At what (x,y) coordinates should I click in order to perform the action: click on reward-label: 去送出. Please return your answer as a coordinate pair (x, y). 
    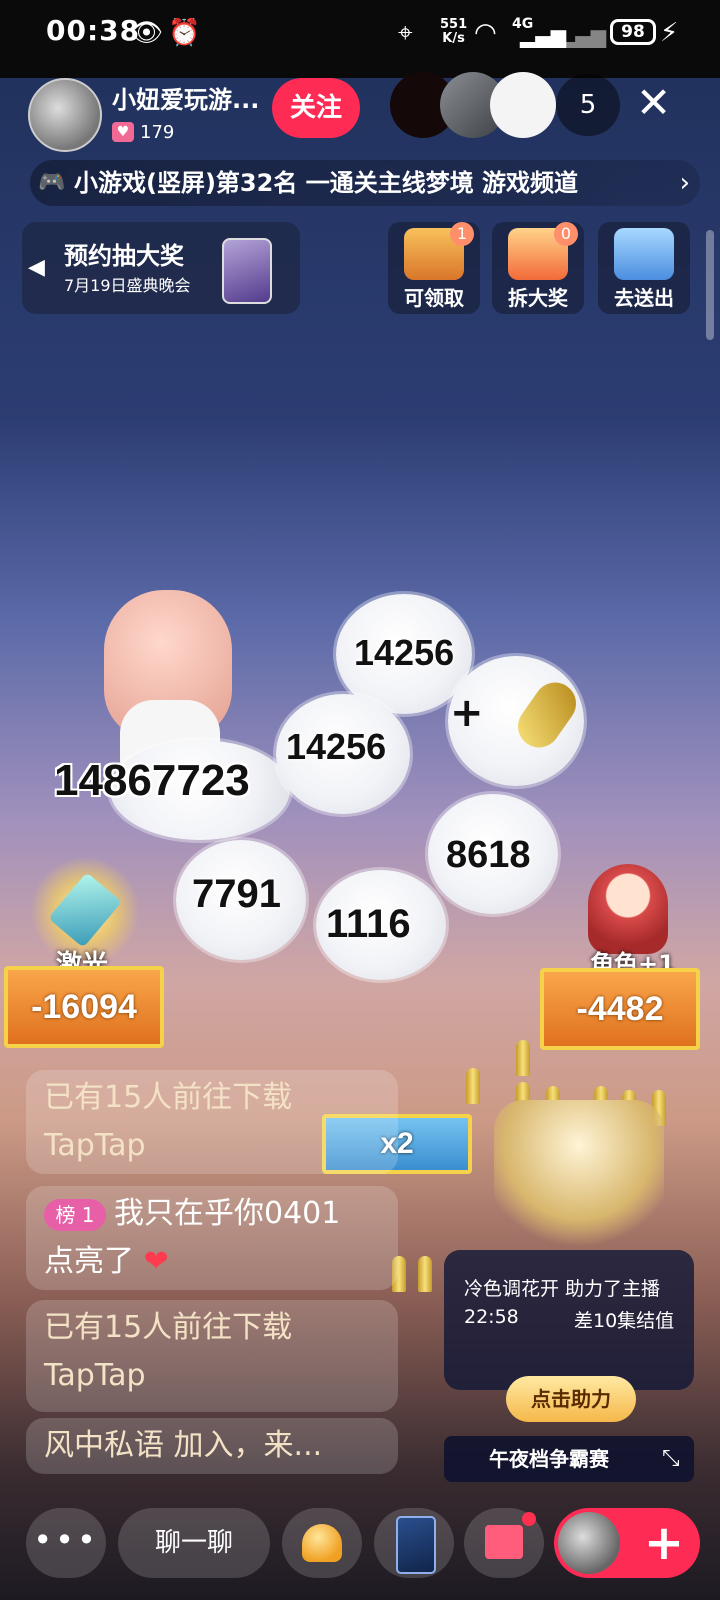
    Looking at the image, I should click on (644, 298).